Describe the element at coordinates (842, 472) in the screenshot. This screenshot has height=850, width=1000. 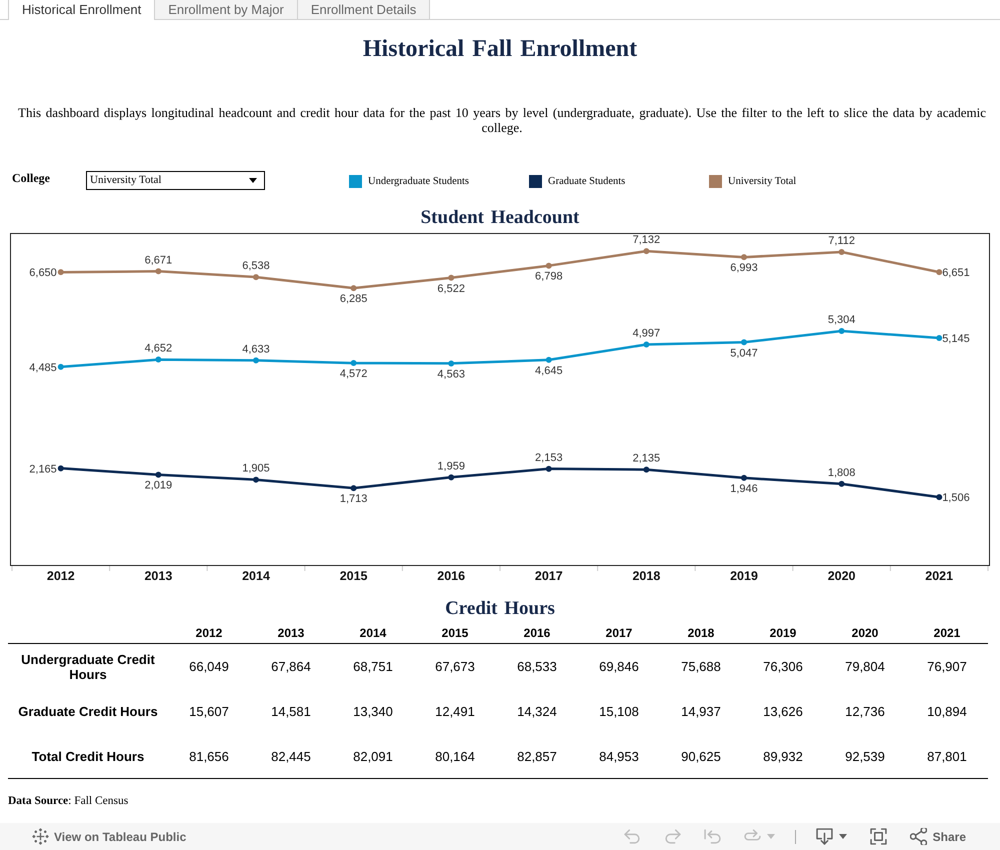
I see `data-label: 1,808` at that location.